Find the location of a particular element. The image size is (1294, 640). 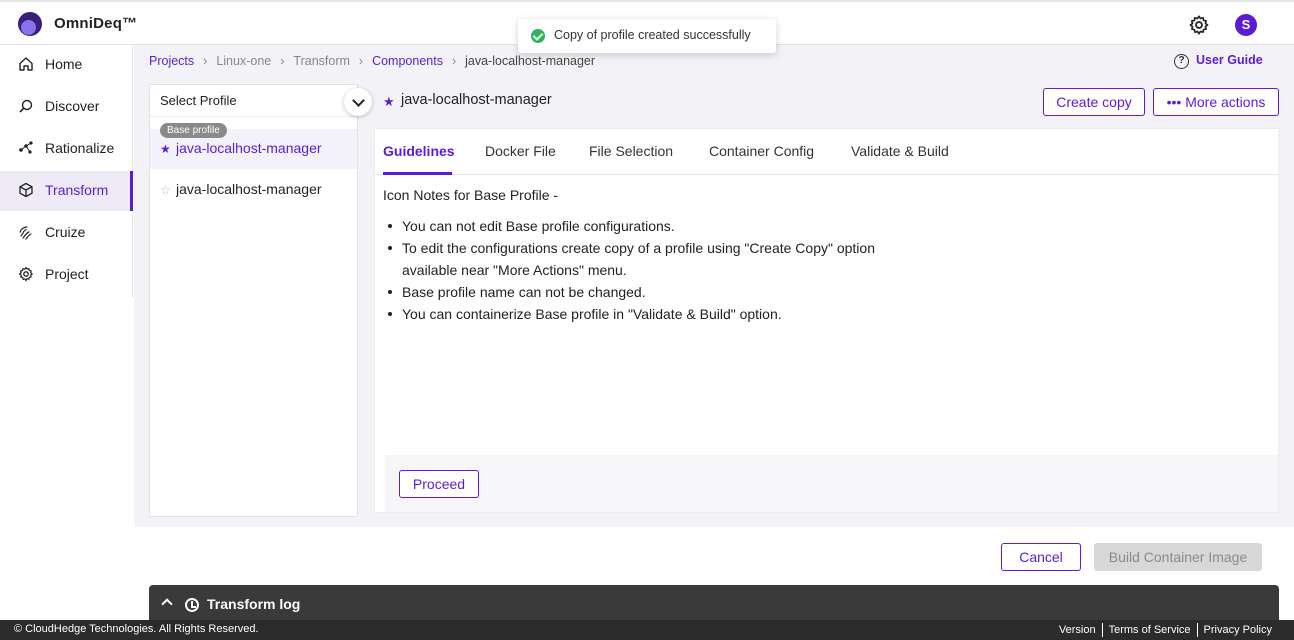

avatar: S is located at coordinates (1246, 25).